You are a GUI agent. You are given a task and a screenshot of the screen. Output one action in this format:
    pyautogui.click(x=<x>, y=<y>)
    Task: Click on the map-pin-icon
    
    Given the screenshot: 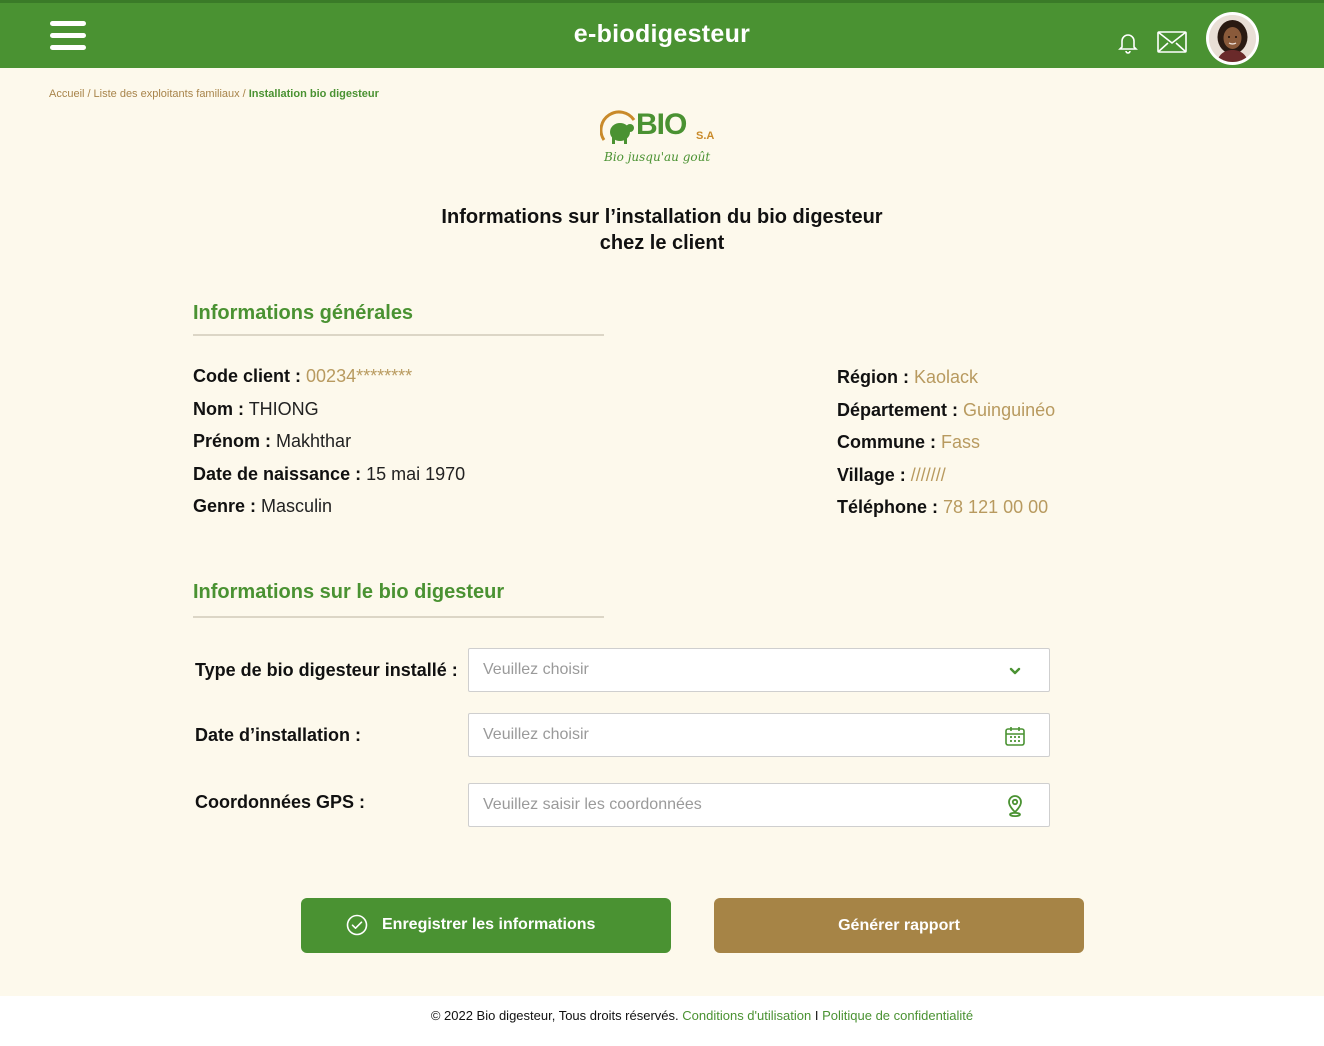 What is the action you would take?
    pyautogui.click(x=1015, y=806)
    